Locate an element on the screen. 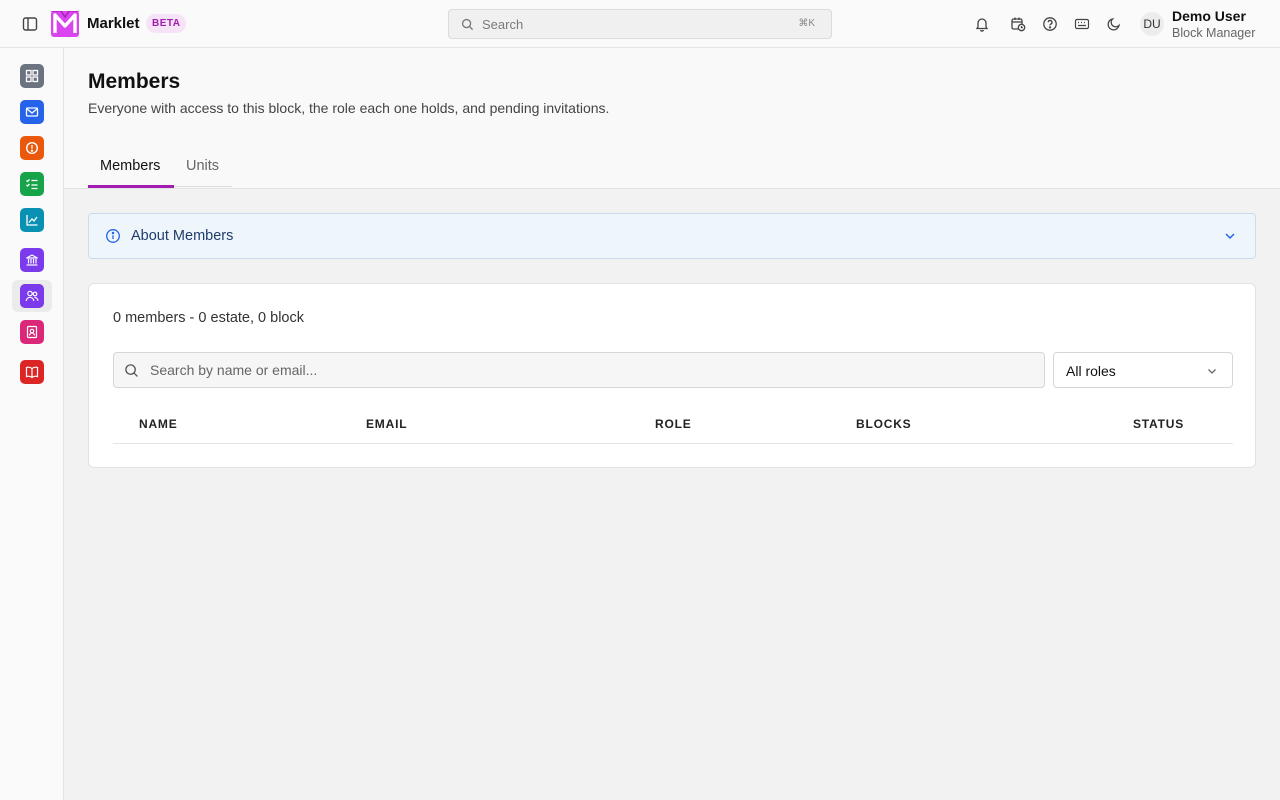 This screenshot has width=1280, height=800. calendar-clock-icon is located at coordinates (1018, 24).